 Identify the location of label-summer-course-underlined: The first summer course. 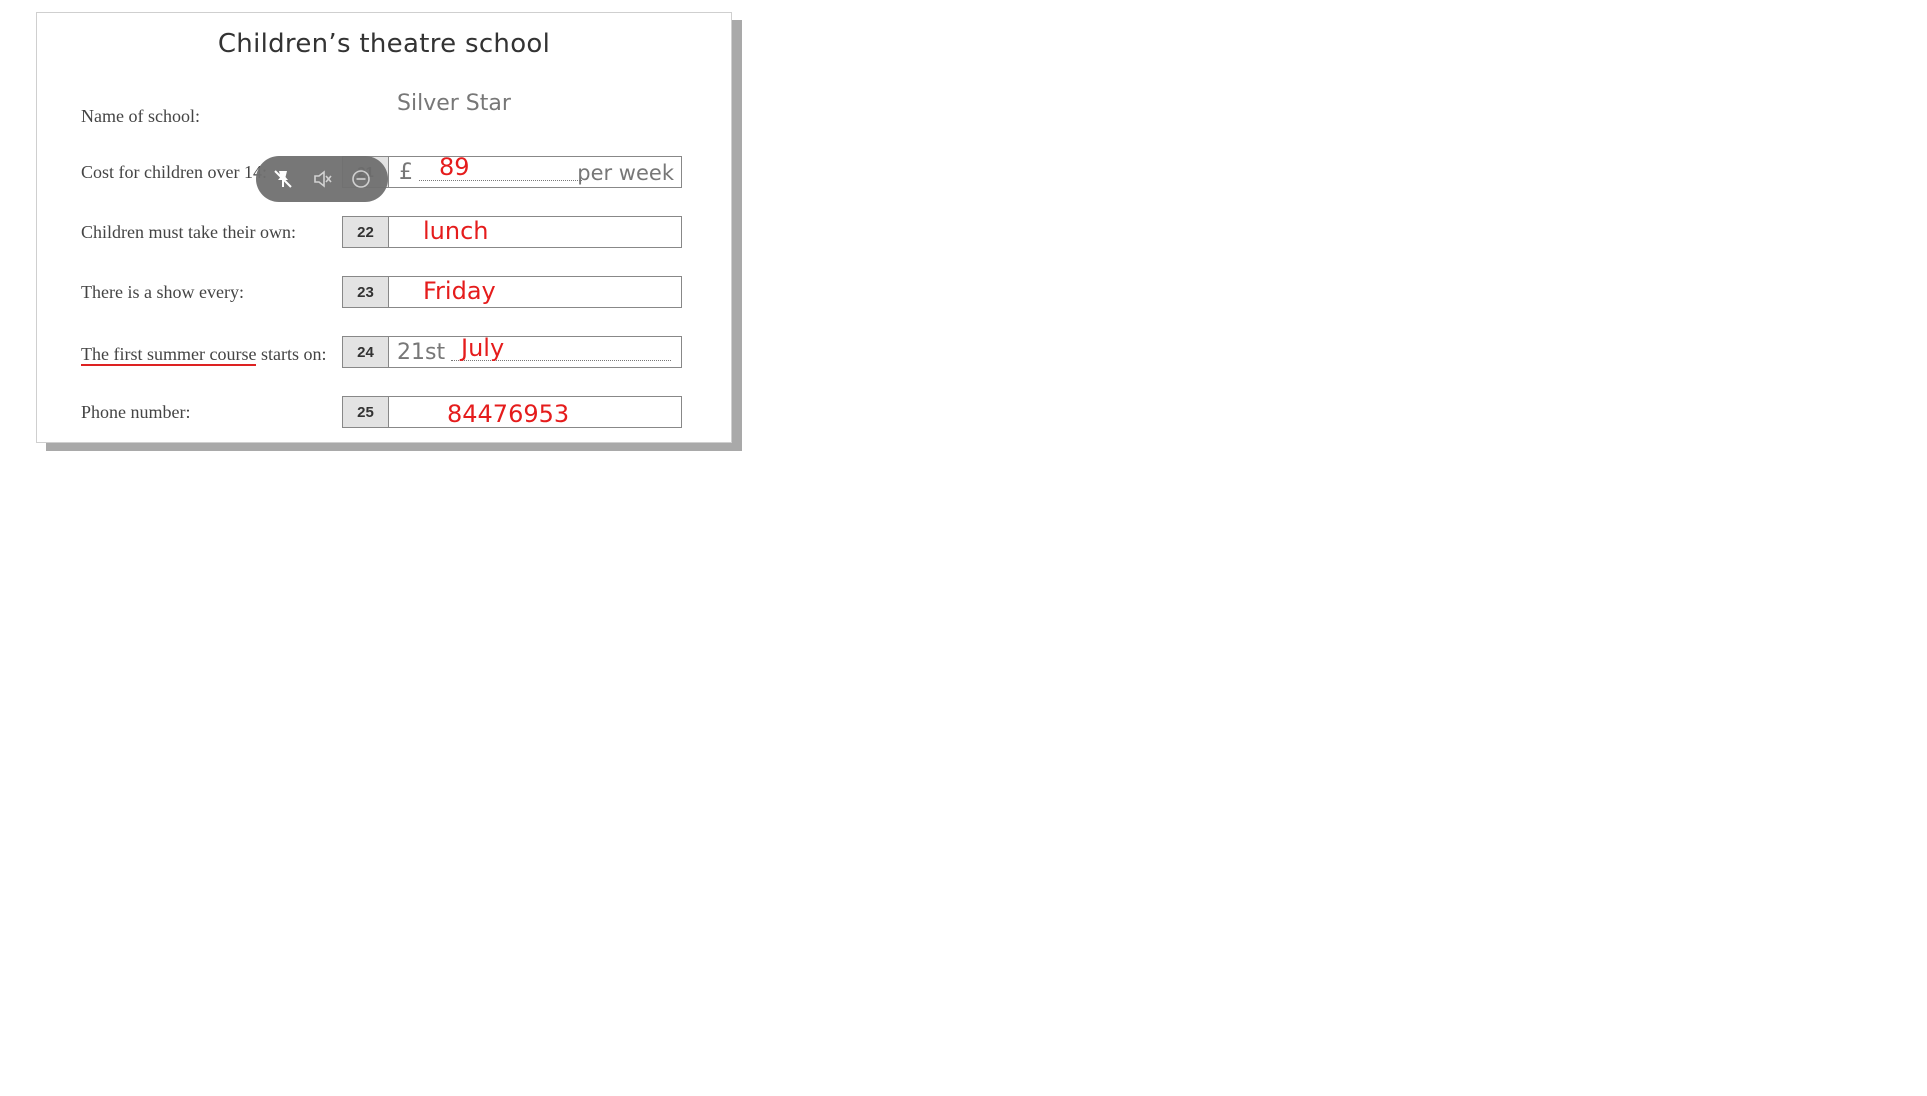
(169, 355).